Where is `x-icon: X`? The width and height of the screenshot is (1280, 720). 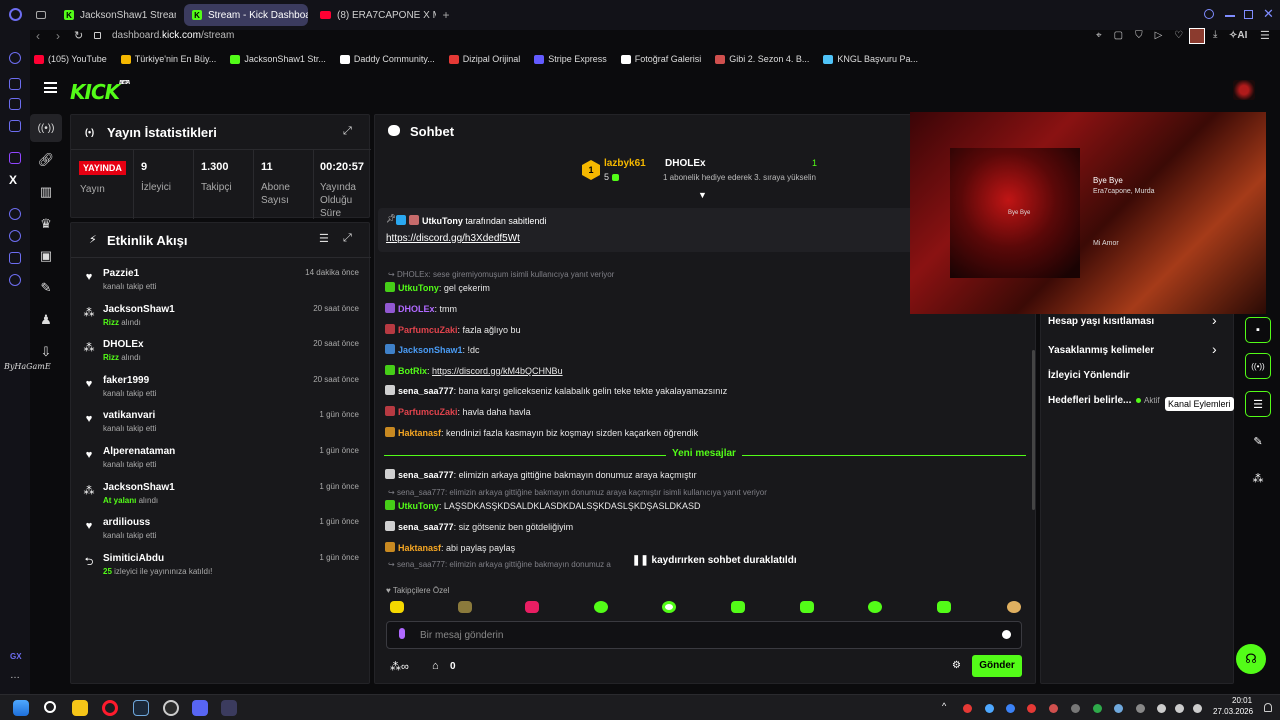
x-icon: X is located at coordinates (13, 180).